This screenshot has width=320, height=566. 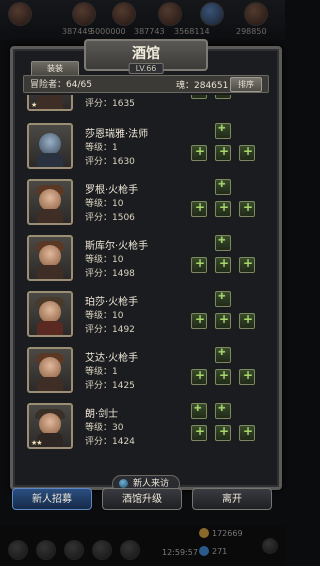 What do you see at coordinates (52, 499) in the screenshot?
I see `recruit-button: 新人招募` at bounding box center [52, 499].